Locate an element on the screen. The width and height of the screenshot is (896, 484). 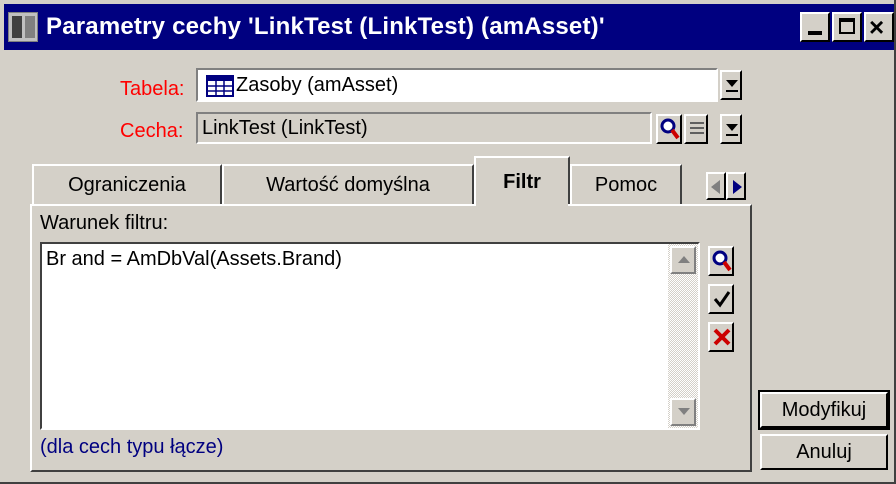
tab-label: Wartość domyślna is located at coordinates (348, 185).